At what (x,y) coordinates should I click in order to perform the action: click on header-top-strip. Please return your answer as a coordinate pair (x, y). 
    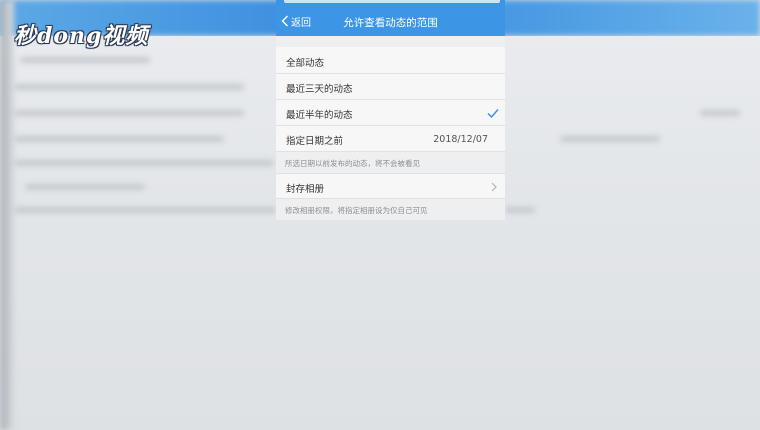
    Looking at the image, I should click on (392, 1).